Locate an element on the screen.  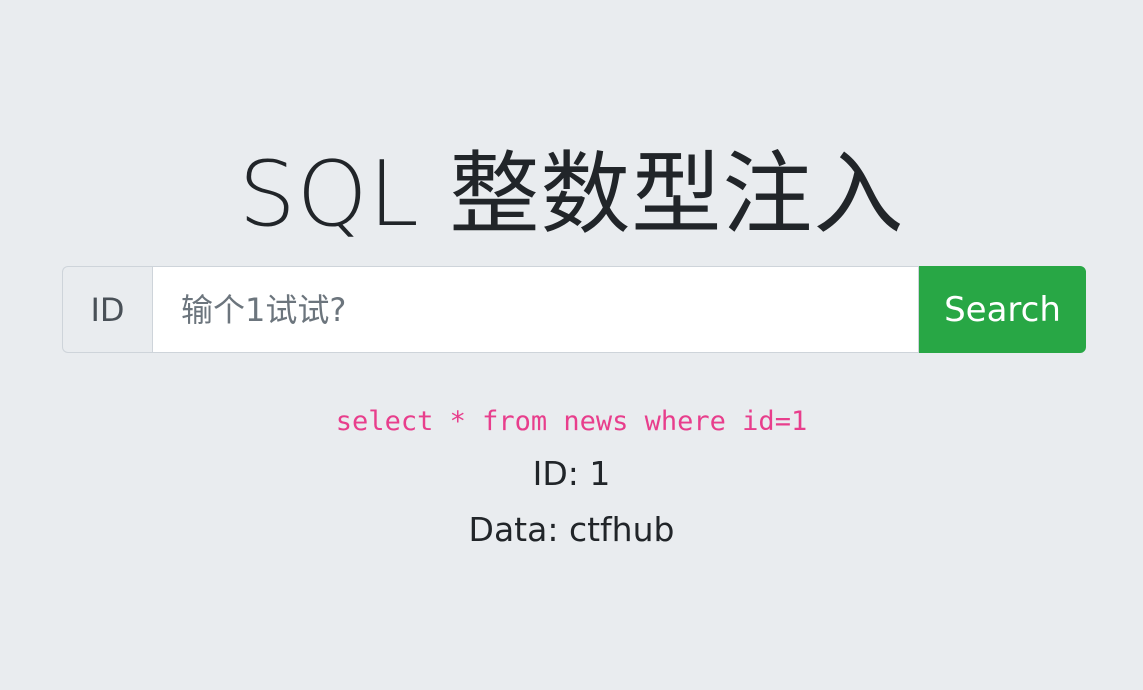
id-input is located at coordinates (535, 309).